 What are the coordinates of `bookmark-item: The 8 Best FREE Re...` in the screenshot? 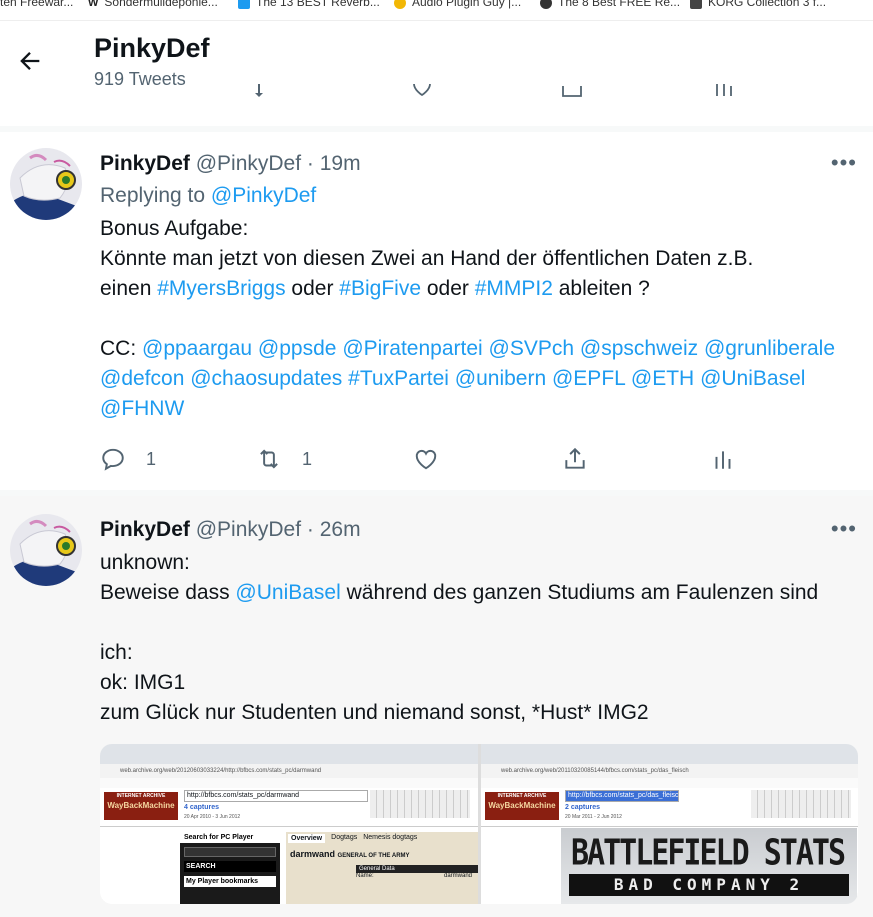 It's located at (610, 4).